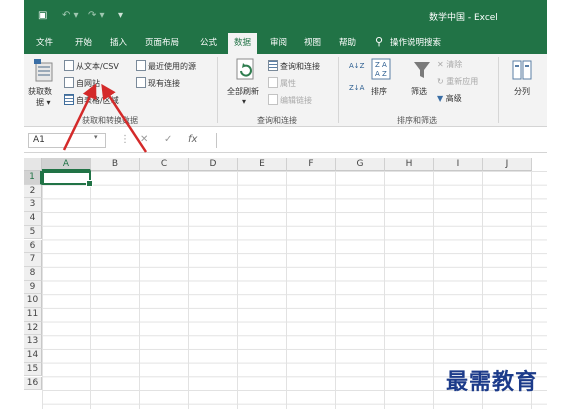 This screenshot has width=572, height=409. I want to click on recent-sources-button: 最近使用的源, so click(166, 66).